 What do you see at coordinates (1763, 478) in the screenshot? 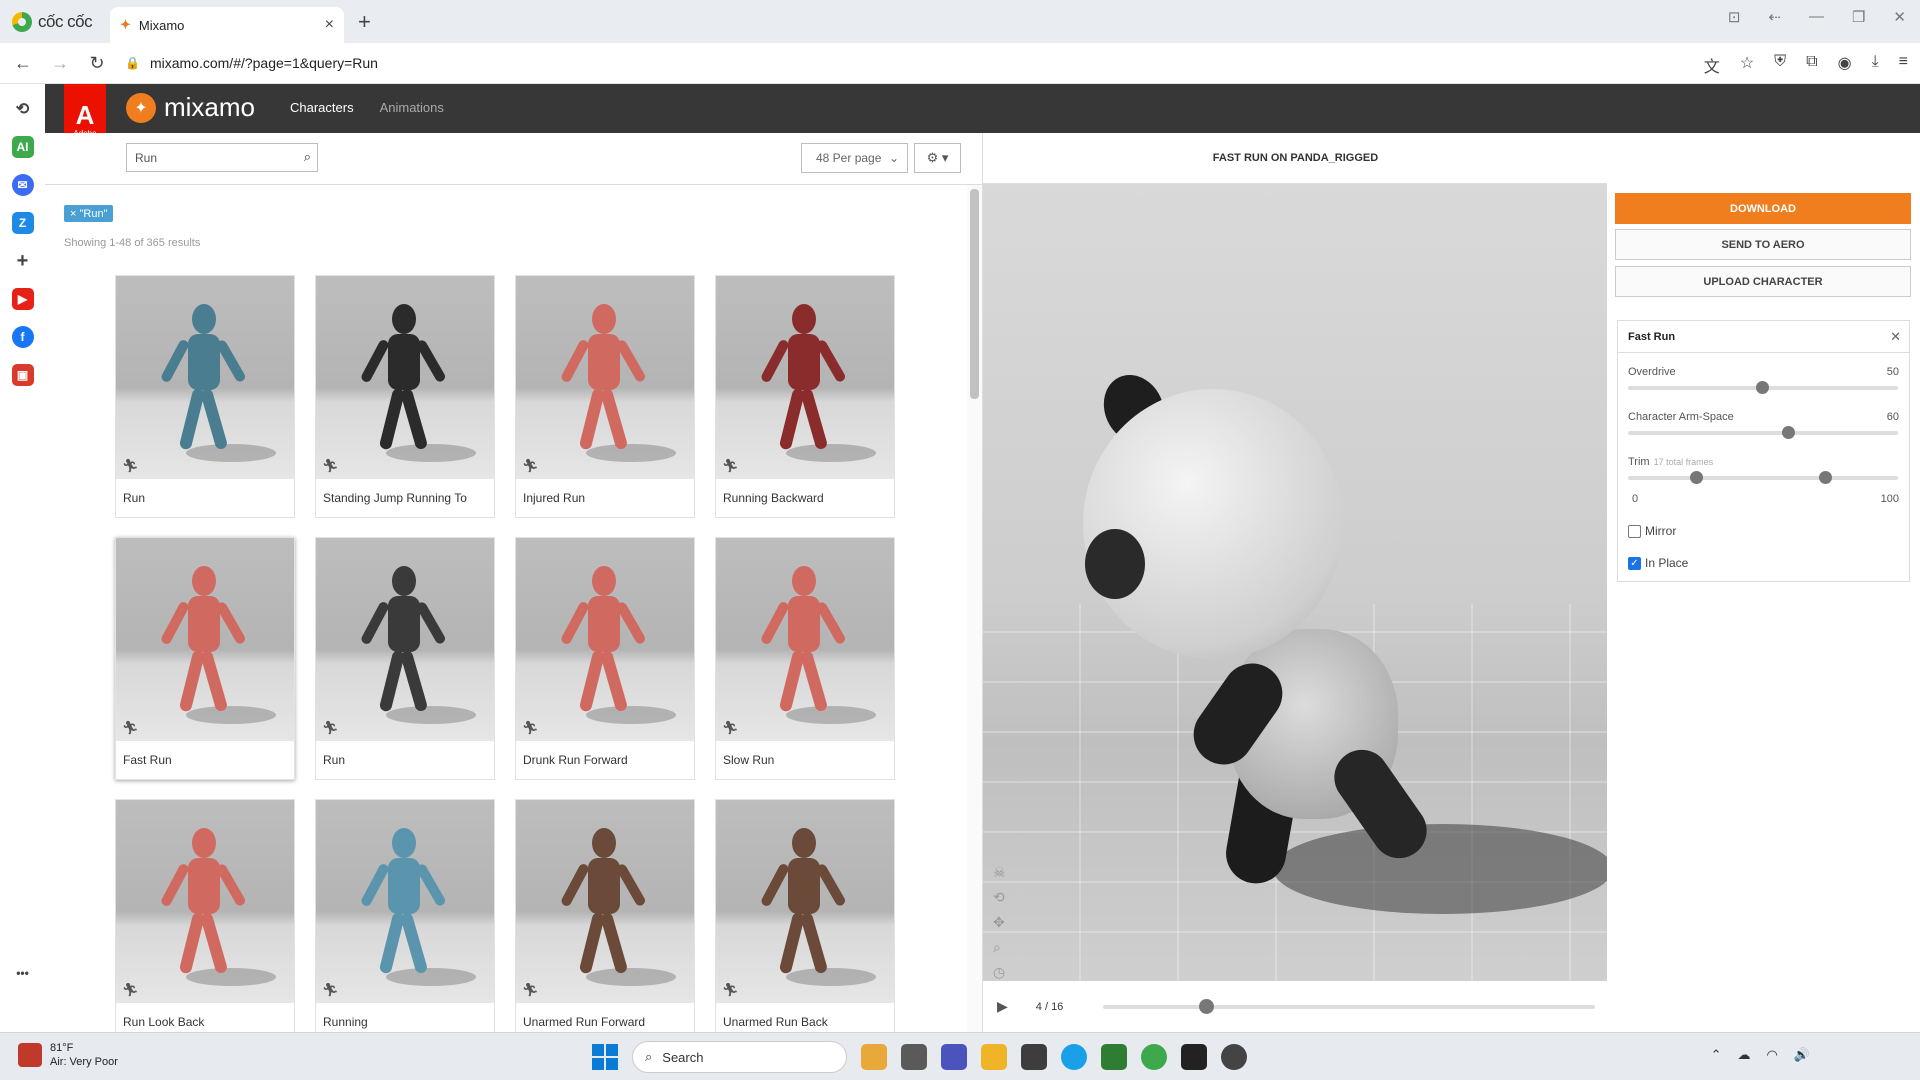
I see `trim-slider` at bounding box center [1763, 478].